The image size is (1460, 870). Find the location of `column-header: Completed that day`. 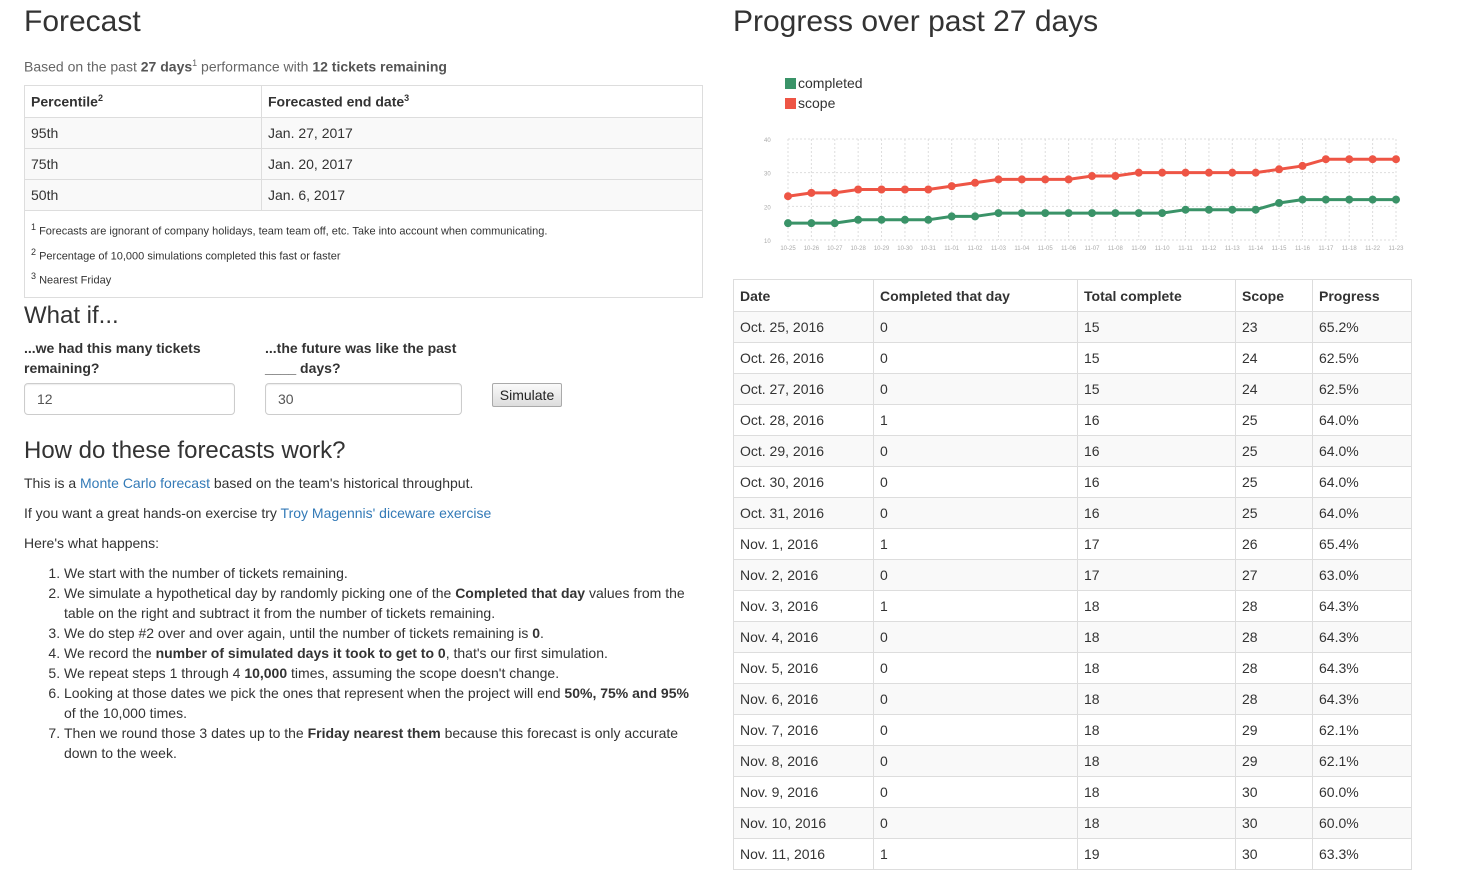

column-header: Completed that day is located at coordinates (975, 295).